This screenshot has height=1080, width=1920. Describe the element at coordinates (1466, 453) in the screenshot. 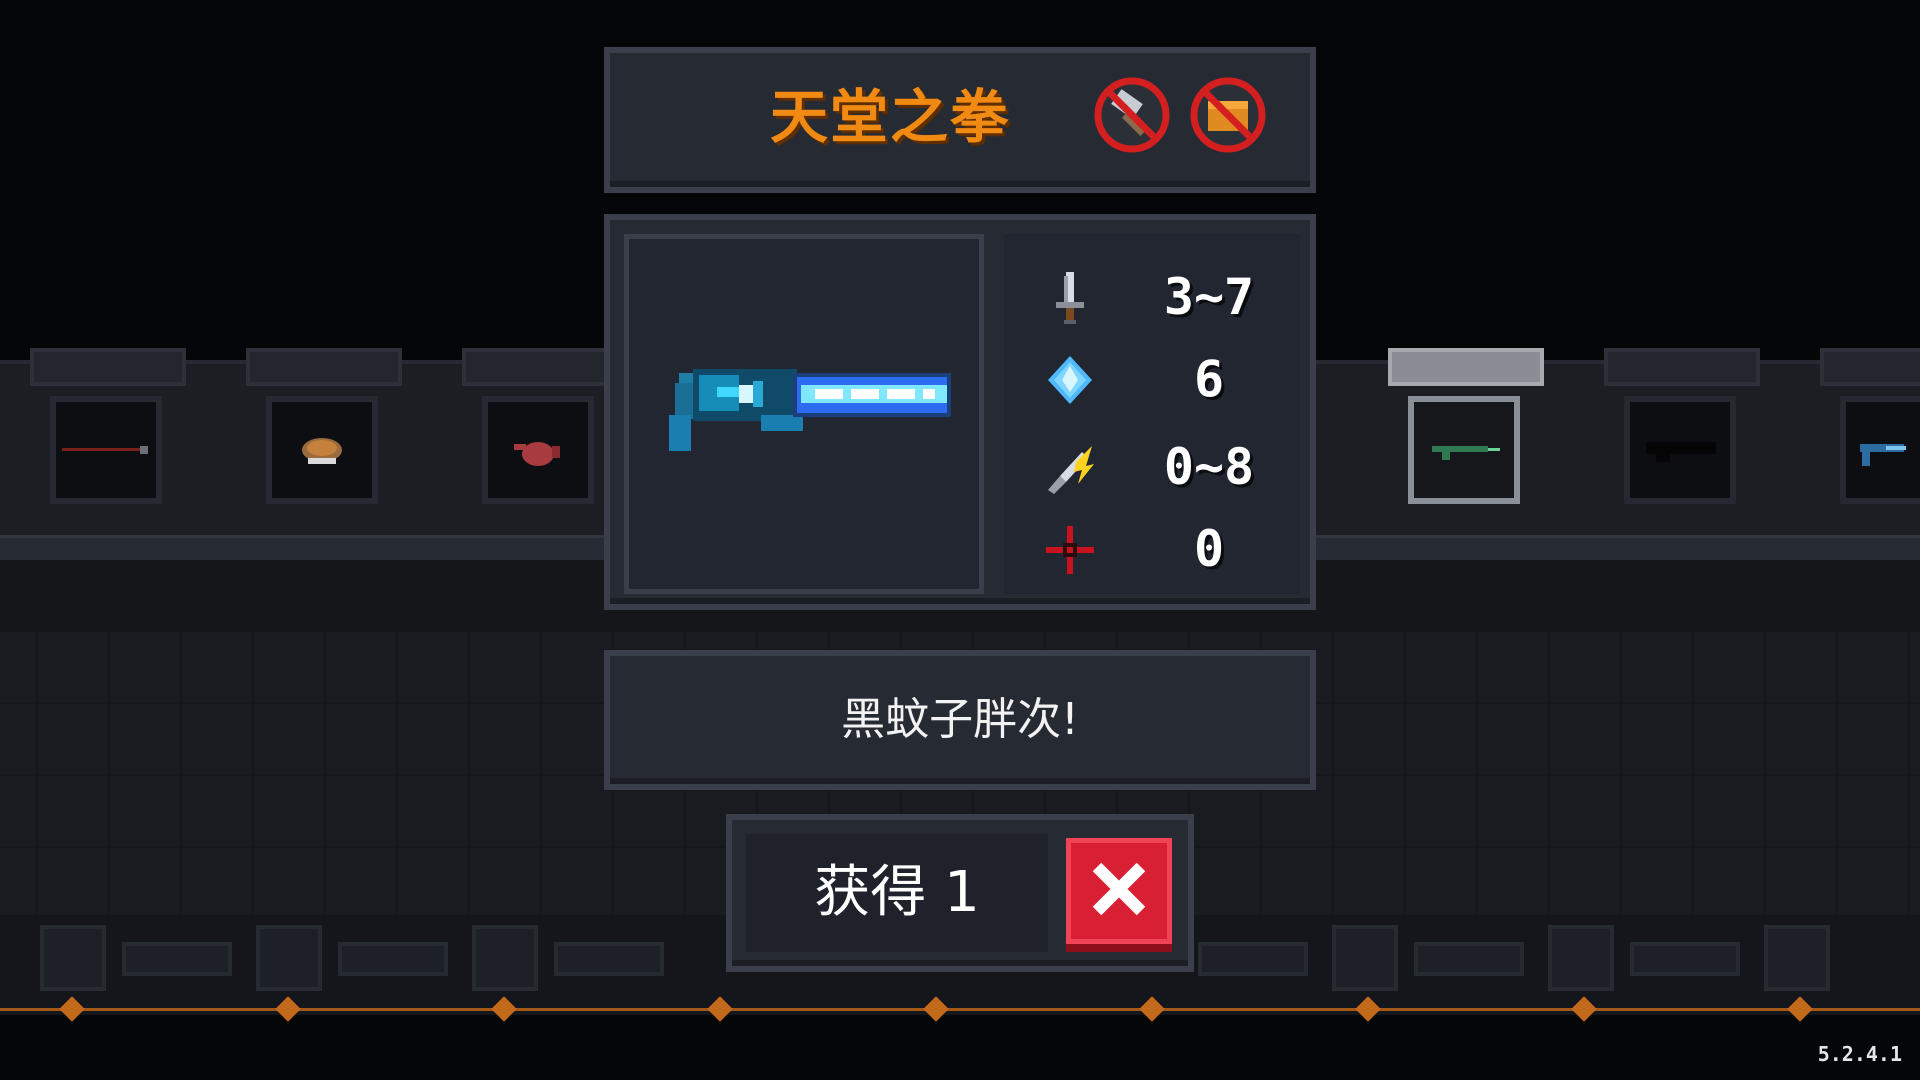

I see `green-rifle-icon` at that location.